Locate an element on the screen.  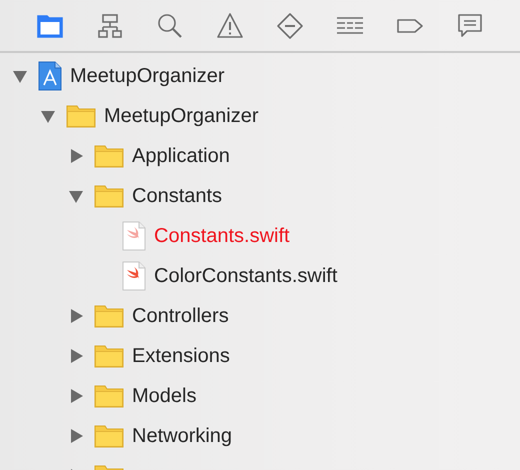
tree-item-label: Constants.swift is located at coordinates (222, 236).